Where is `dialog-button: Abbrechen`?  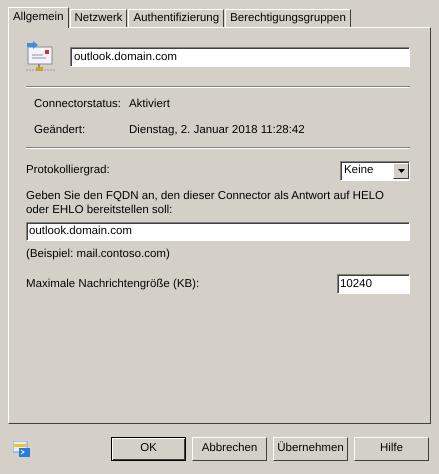
dialog-button: Abbrechen is located at coordinates (229, 449).